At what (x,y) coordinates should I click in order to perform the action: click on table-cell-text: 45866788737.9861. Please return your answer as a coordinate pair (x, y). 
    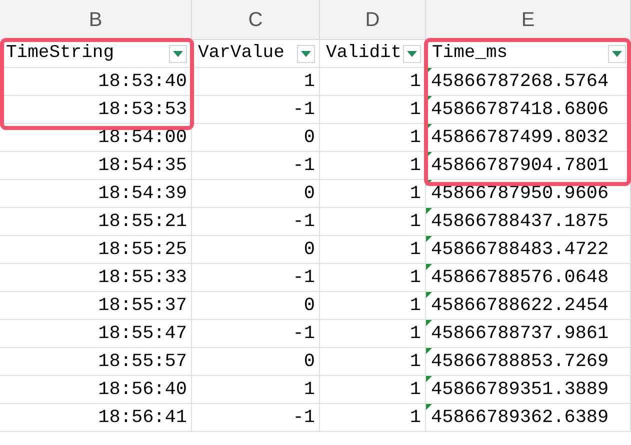
    Looking at the image, I should click on (520, 334).